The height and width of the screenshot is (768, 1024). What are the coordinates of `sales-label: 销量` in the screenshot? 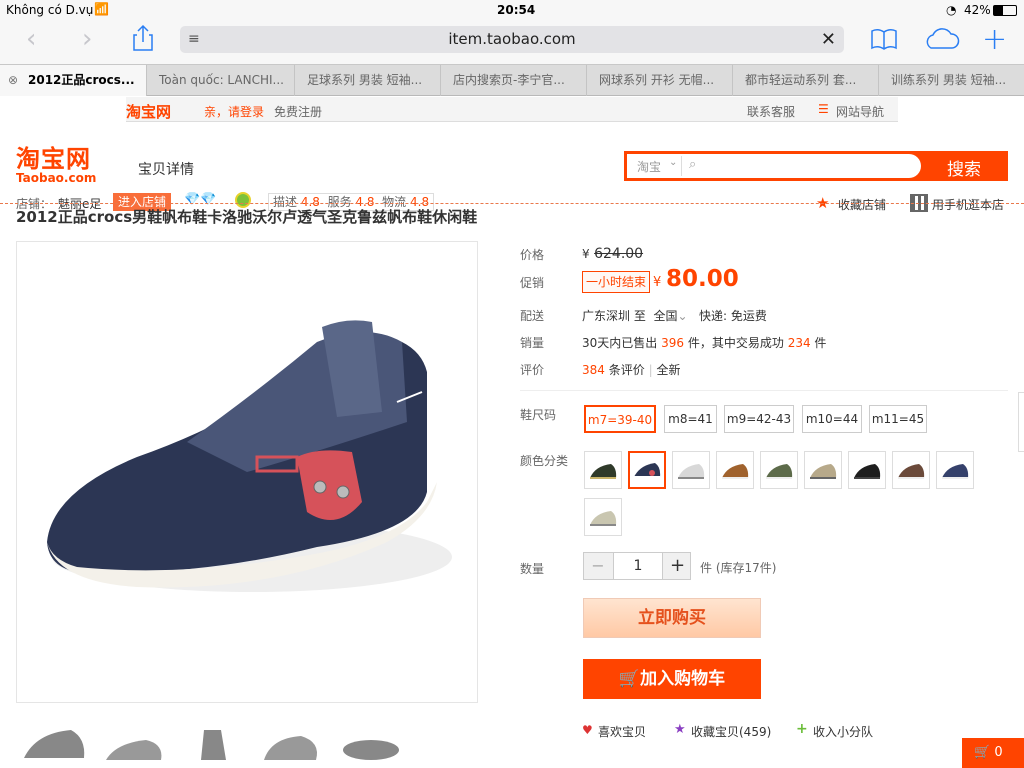 It's located at (532, 343).